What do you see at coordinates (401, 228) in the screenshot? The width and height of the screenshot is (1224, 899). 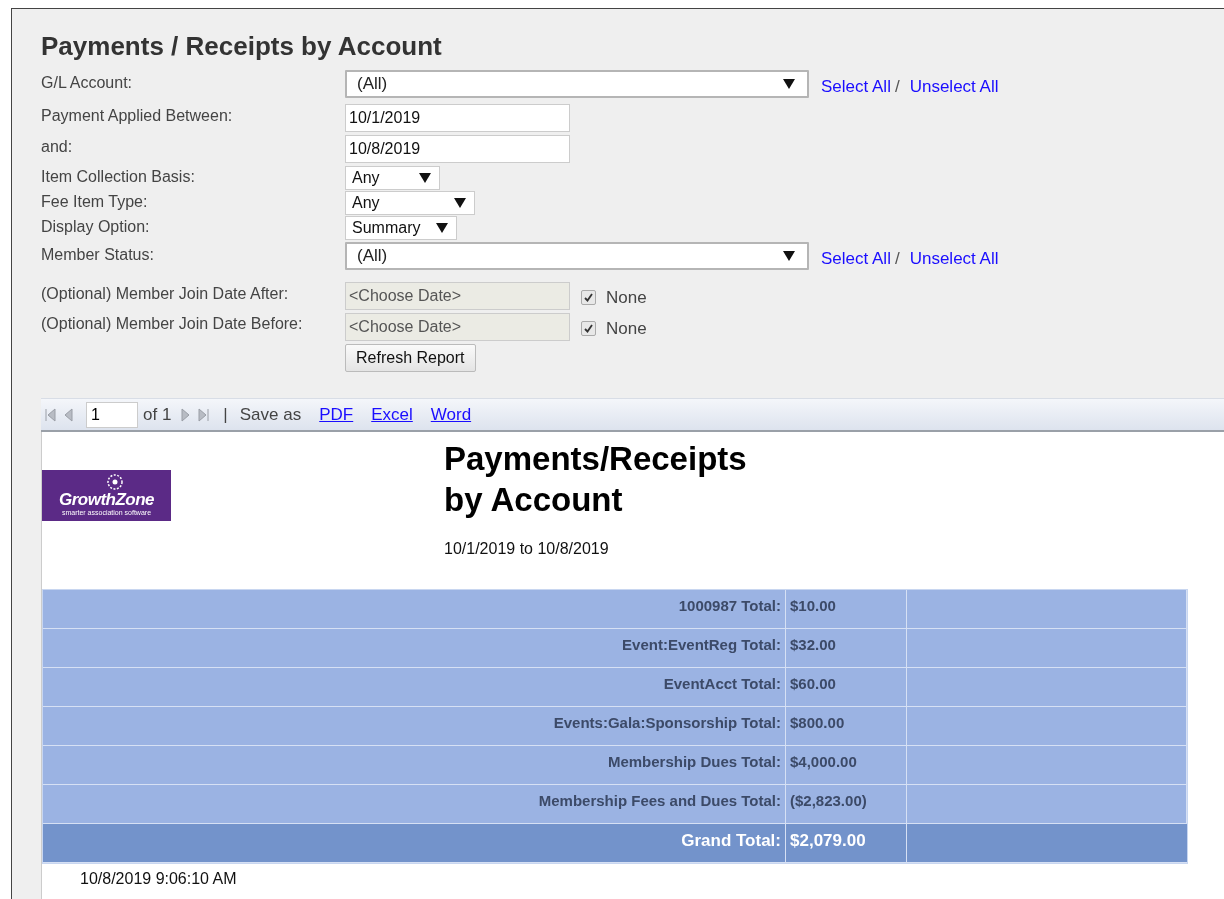 I see `option-select: Summary` at bounding box center [401, 228].